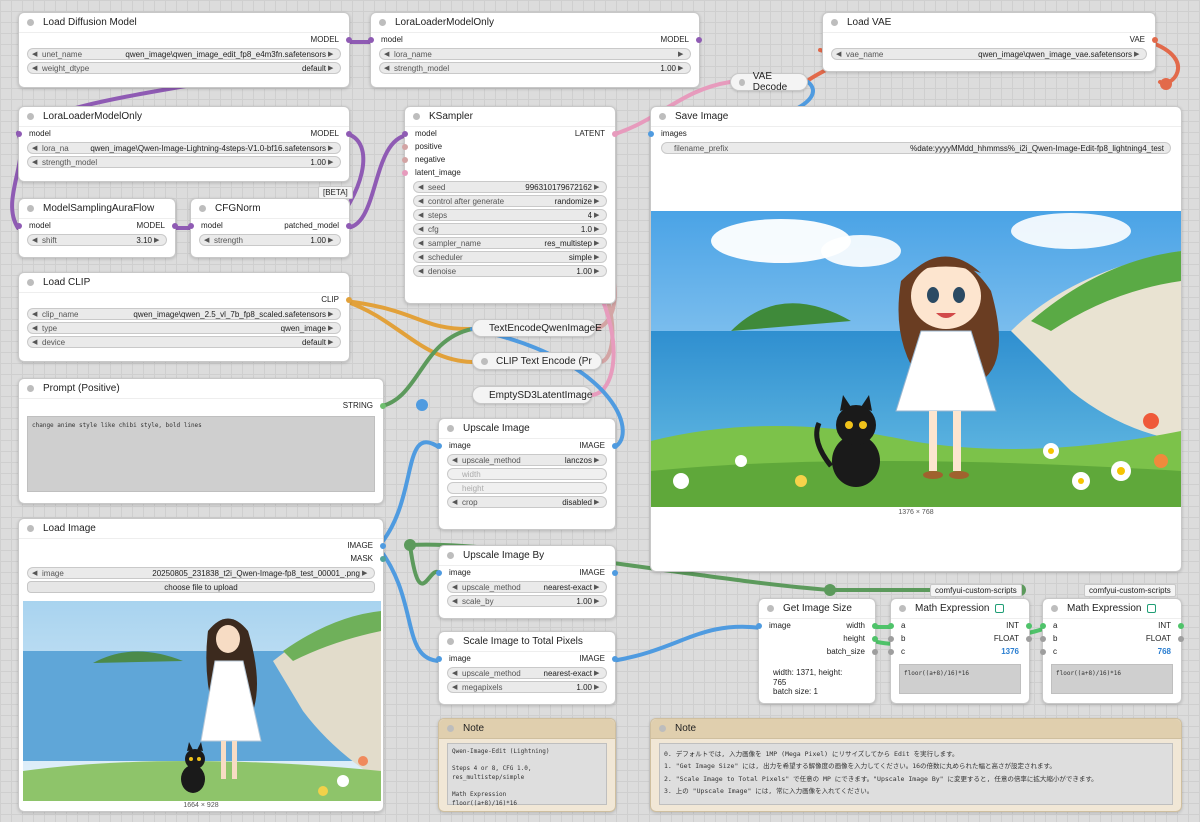  What do you see at coordinates (1029, 625) in the screenshot?
I see `int-output-socket` at bounding box center [1029, 625].